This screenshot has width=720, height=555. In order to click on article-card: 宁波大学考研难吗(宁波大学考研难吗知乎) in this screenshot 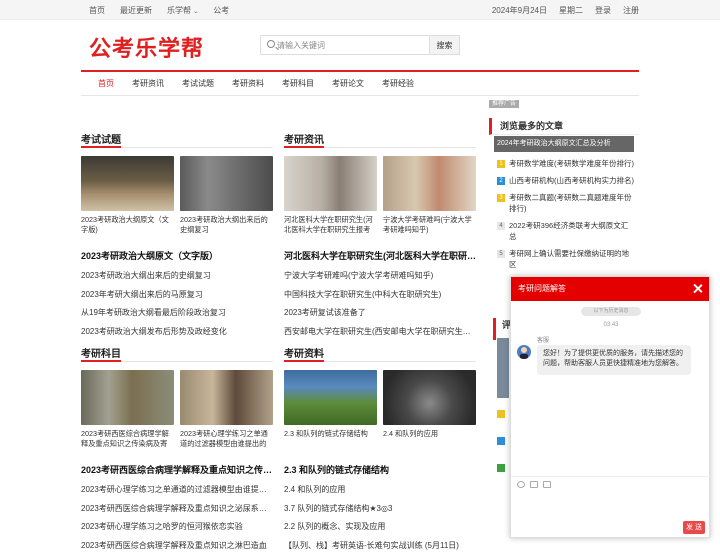, I will do `click(429, 195)`.